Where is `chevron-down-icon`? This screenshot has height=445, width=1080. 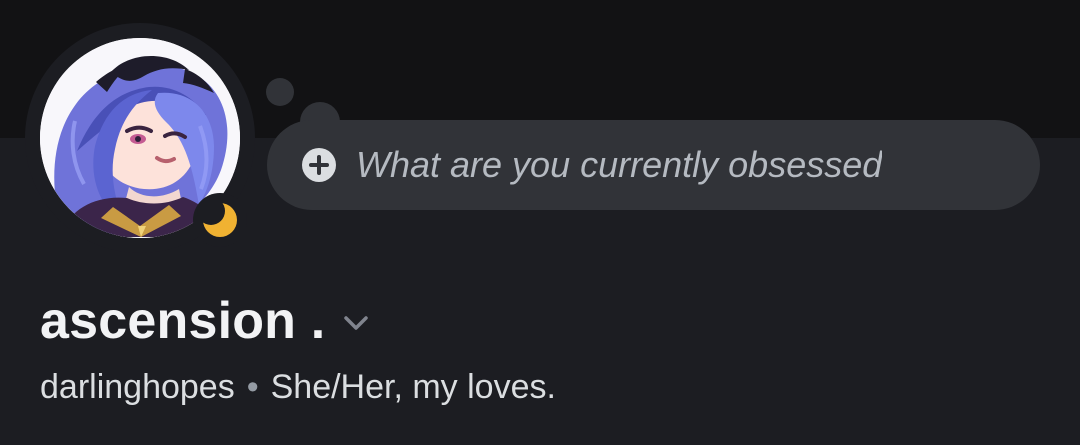
chevron-down-icon is located at coordinates (356, 323).